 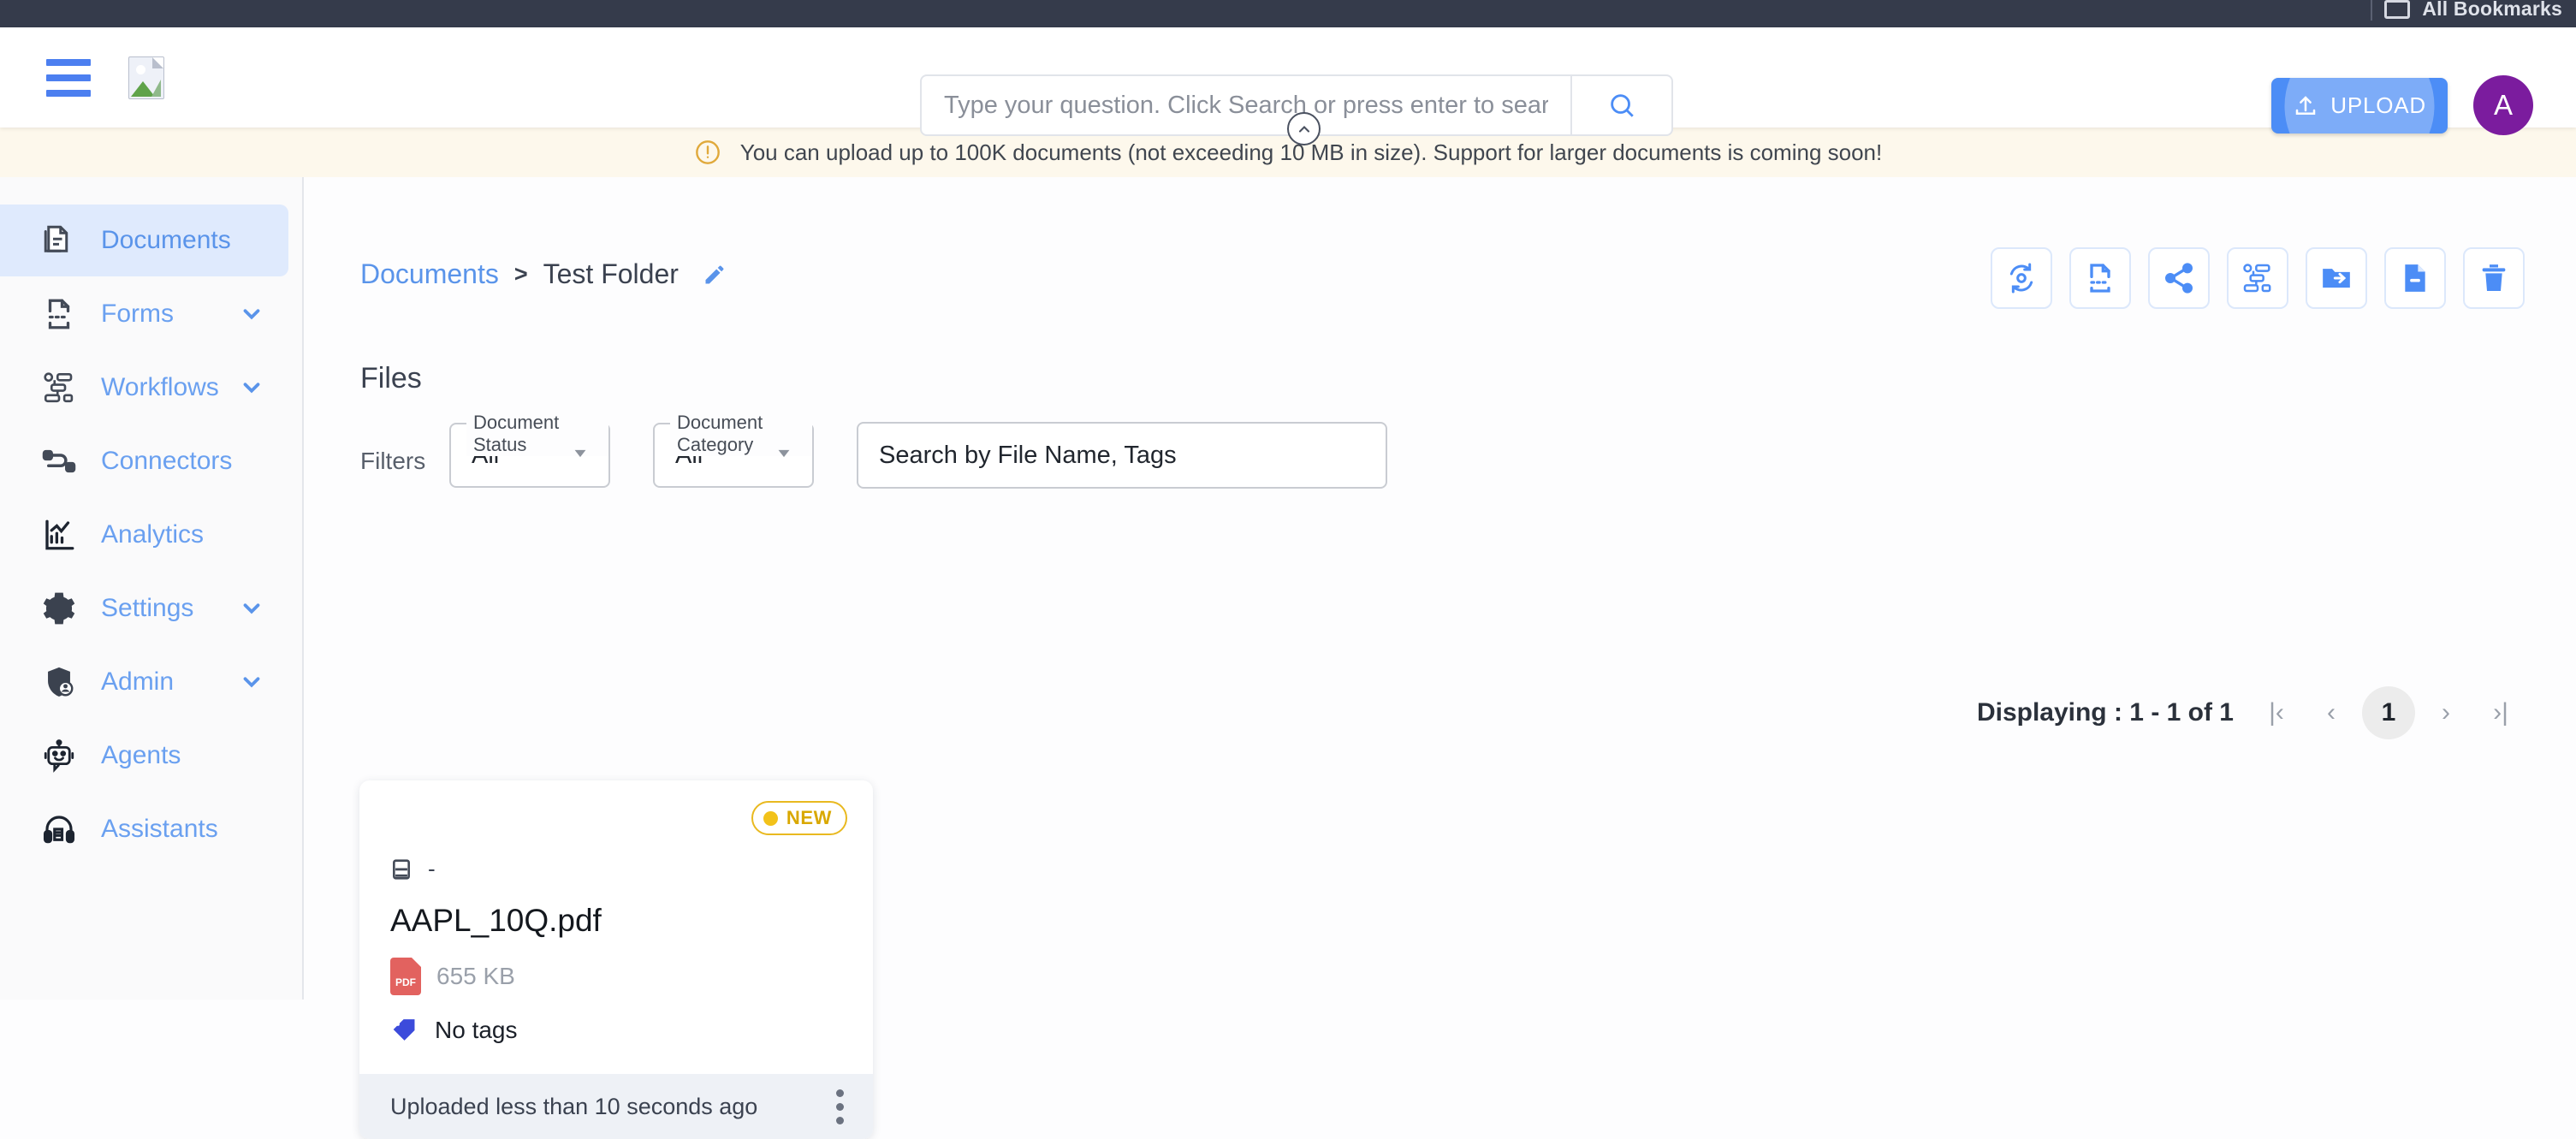 What do you see at coordinates (391, 378) in the screenshot?
I see `page-title: Files` at bounding box center [391, 378].